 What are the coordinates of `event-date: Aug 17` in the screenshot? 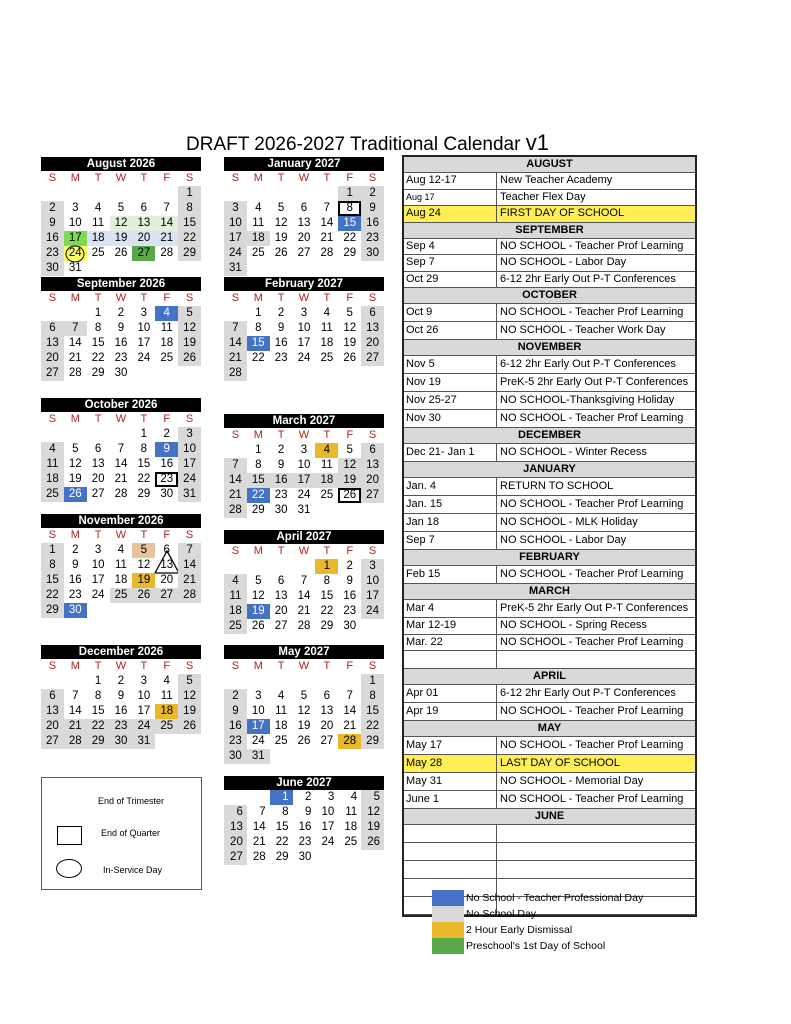 It's located at (450, 197).